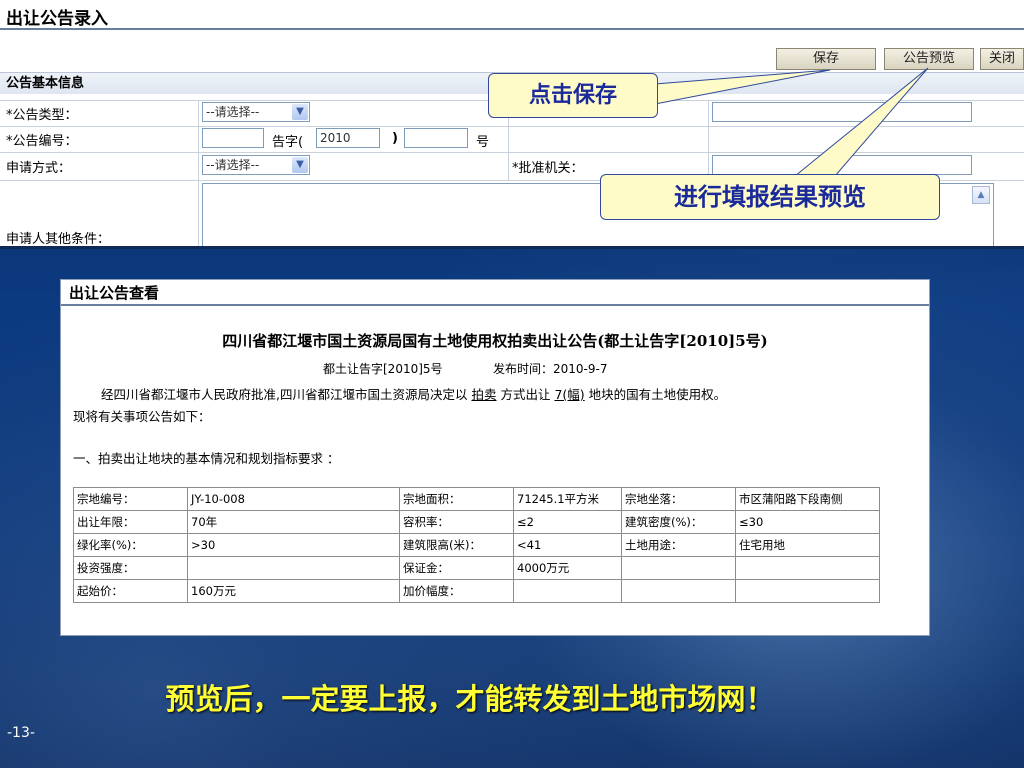  Describe the element at coordinates (678, 545) in the screenshot. I see `table-cell: 土地用途：` at that location.